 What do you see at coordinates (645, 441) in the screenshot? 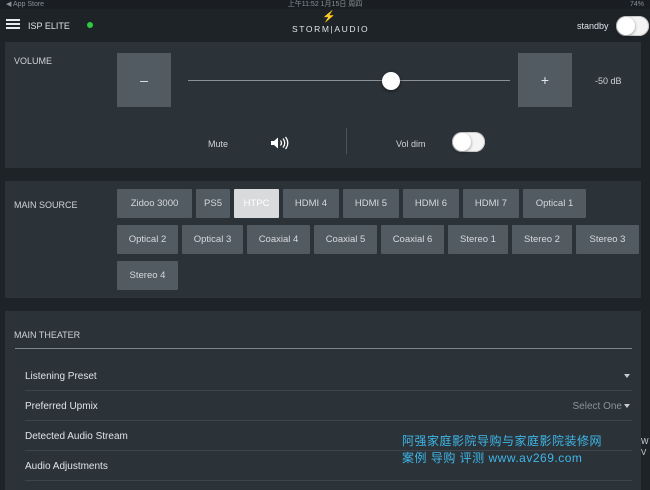
I see `edge-char: W` at bounding box center [645, 441].